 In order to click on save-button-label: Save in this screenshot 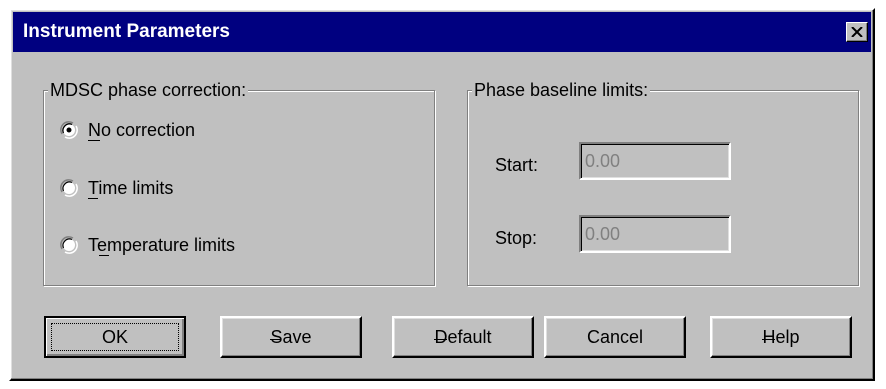, I will do `click(291, 337)`.